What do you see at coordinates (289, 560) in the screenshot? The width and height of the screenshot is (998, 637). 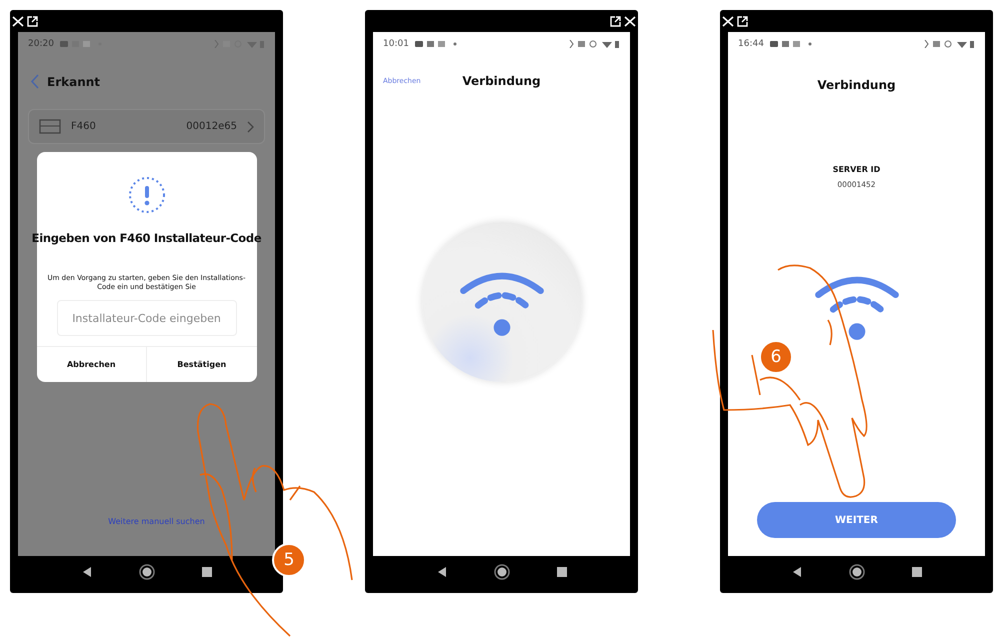 I see `step-number-badge: 5` at bounding box center [289, 560].